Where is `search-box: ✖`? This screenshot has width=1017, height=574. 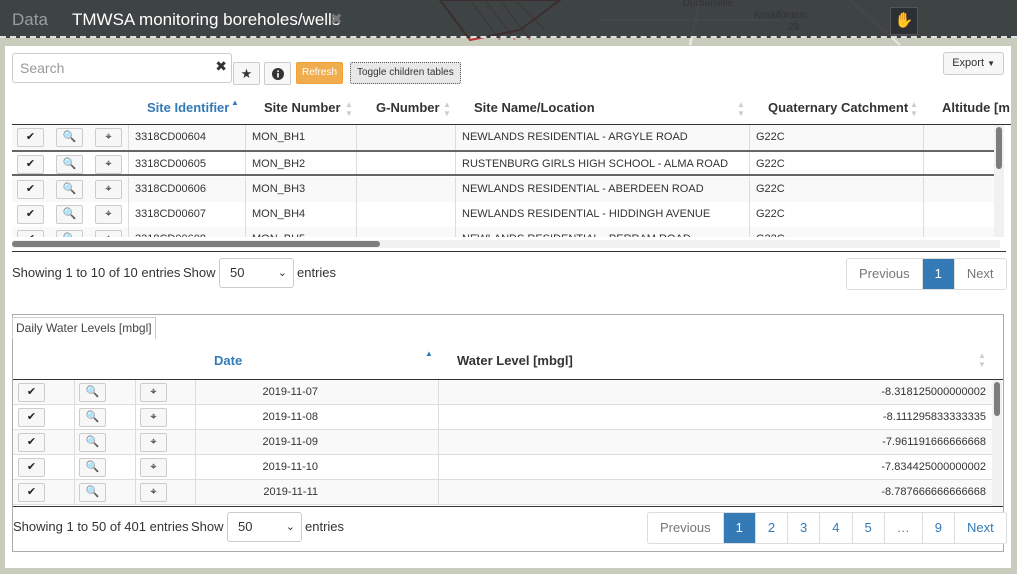
search-box: ✖ is located at coordinates (122, 68).